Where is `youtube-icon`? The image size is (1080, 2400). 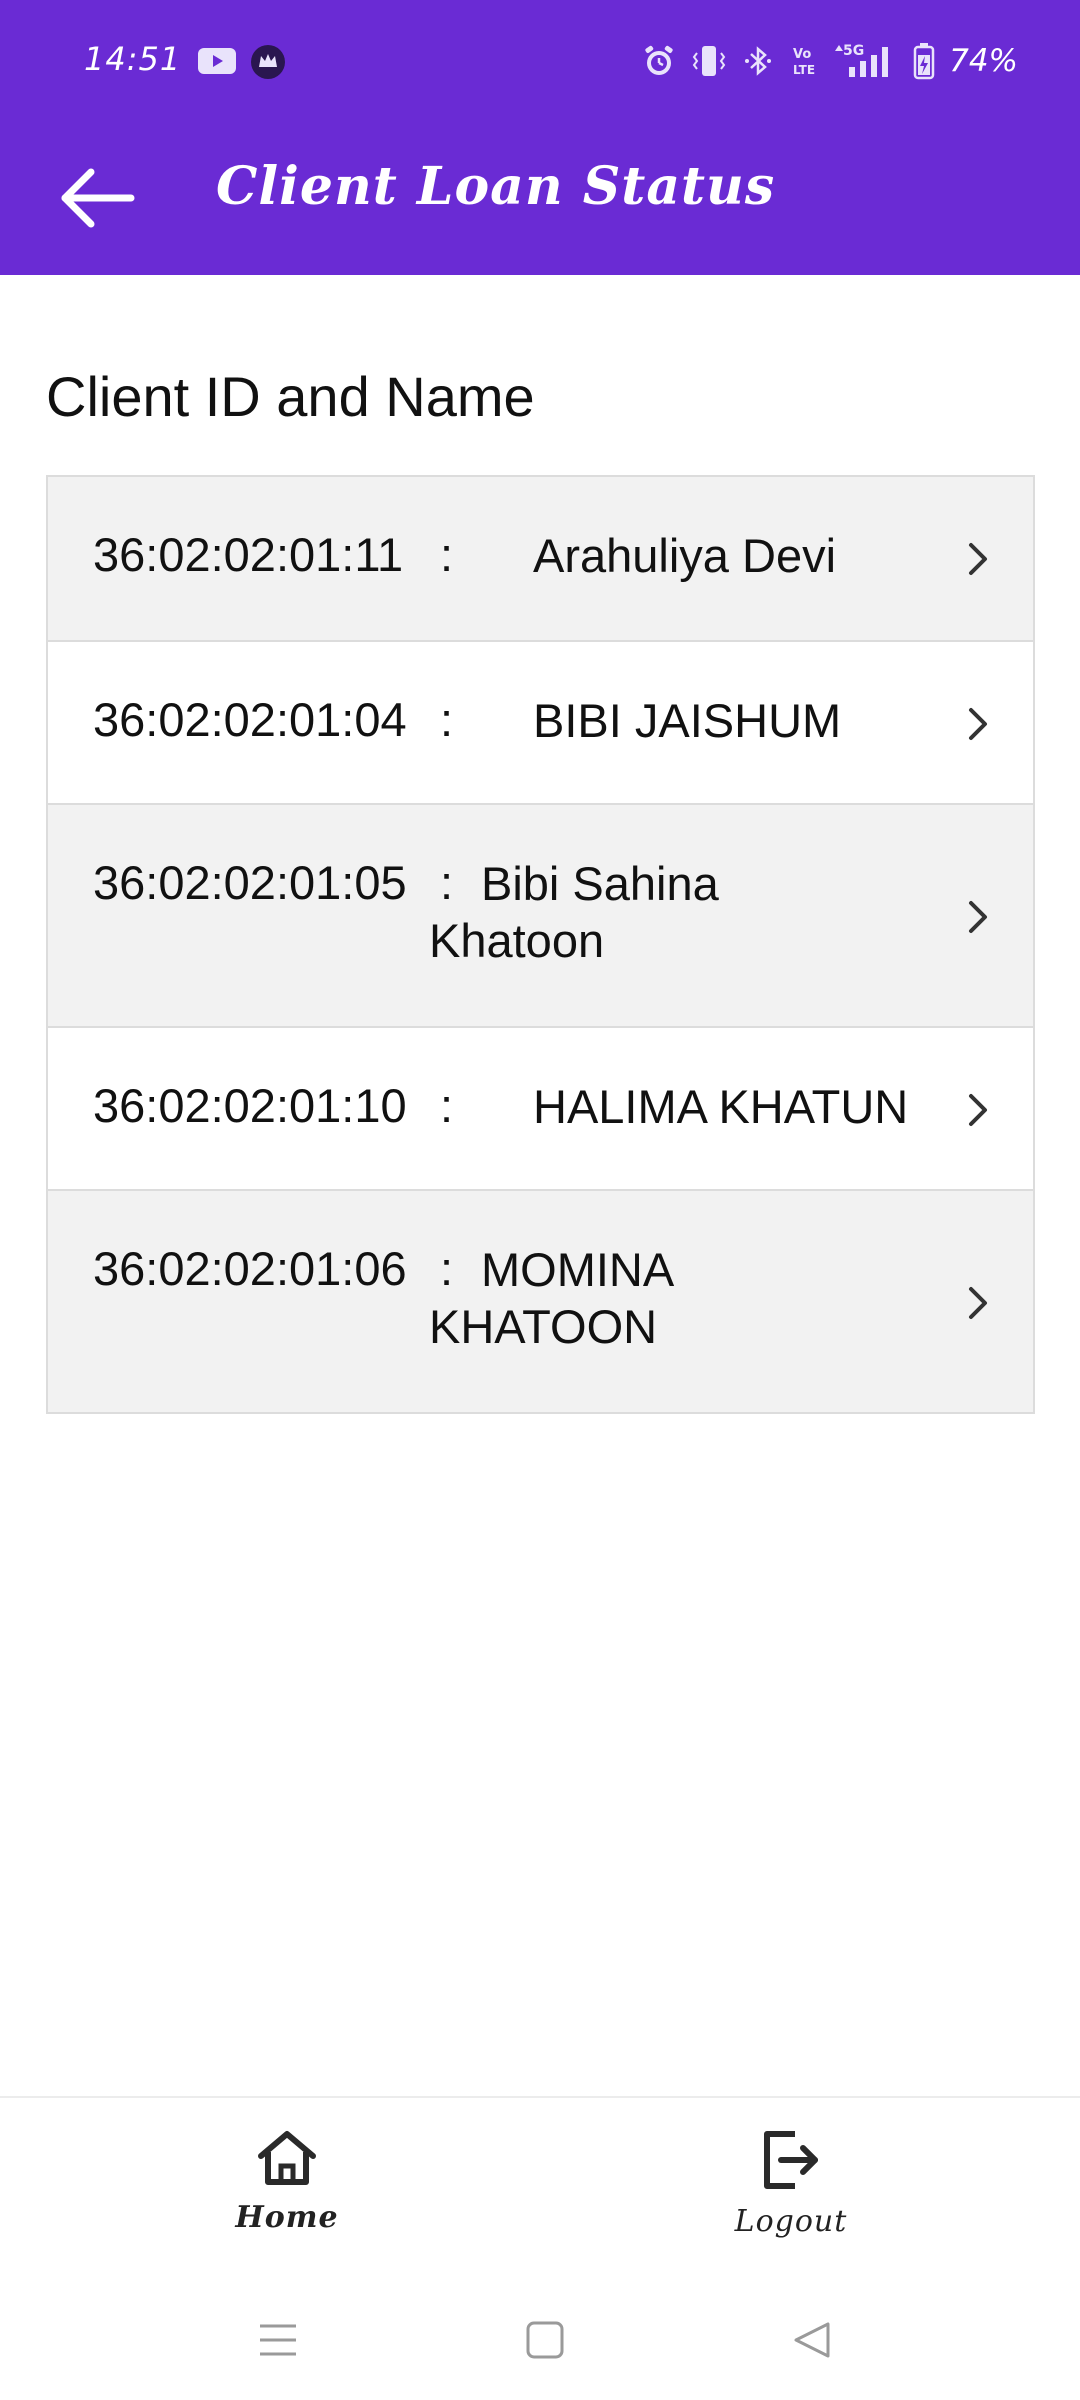
youtube-icon is located at coordinates (218, 63).